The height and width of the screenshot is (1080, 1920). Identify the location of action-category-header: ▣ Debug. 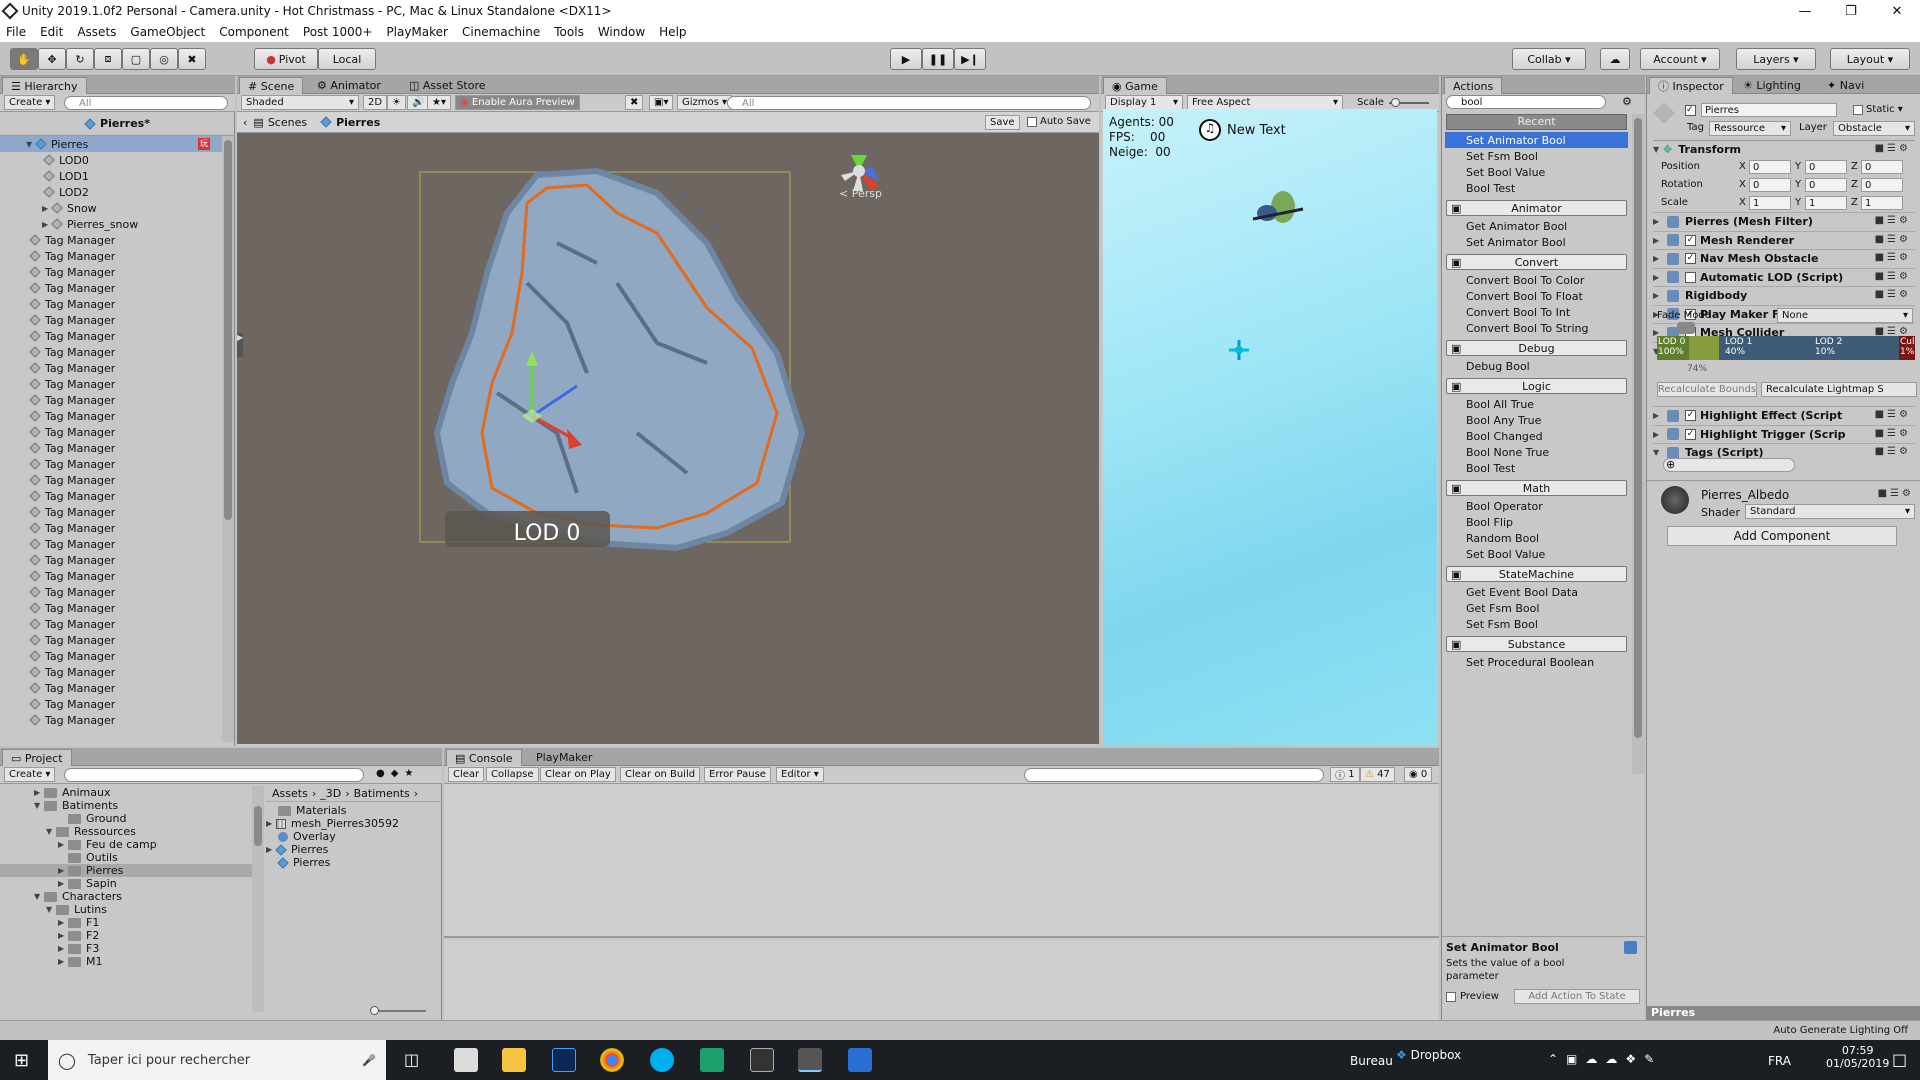
(1536, 348).